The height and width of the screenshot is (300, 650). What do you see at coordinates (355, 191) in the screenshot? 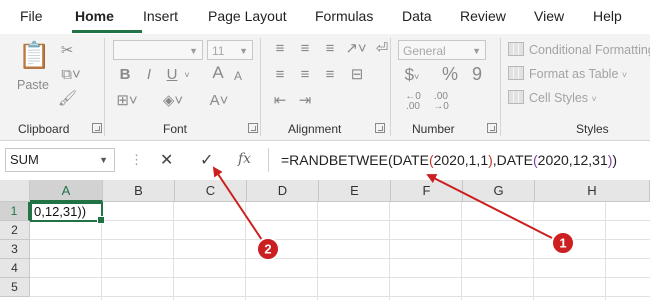
I see `column-header-e: E` at bounding box center [355, 191].